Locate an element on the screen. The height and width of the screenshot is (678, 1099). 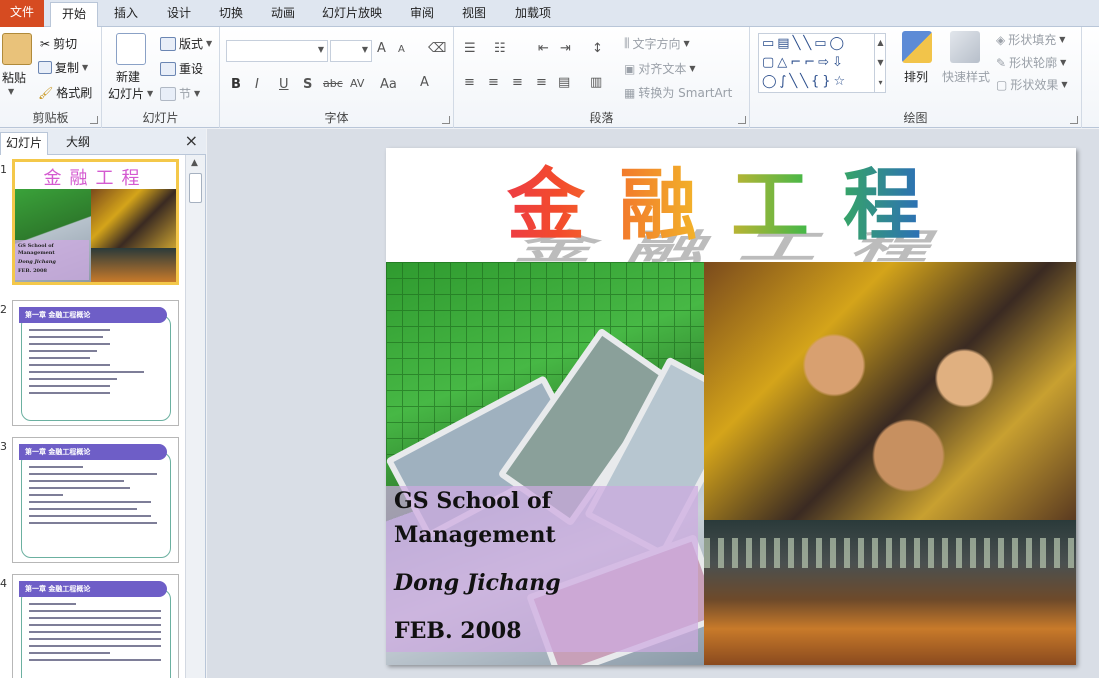
smartart-label: 转换为 SmartArt is located at coordinates (685, 93).